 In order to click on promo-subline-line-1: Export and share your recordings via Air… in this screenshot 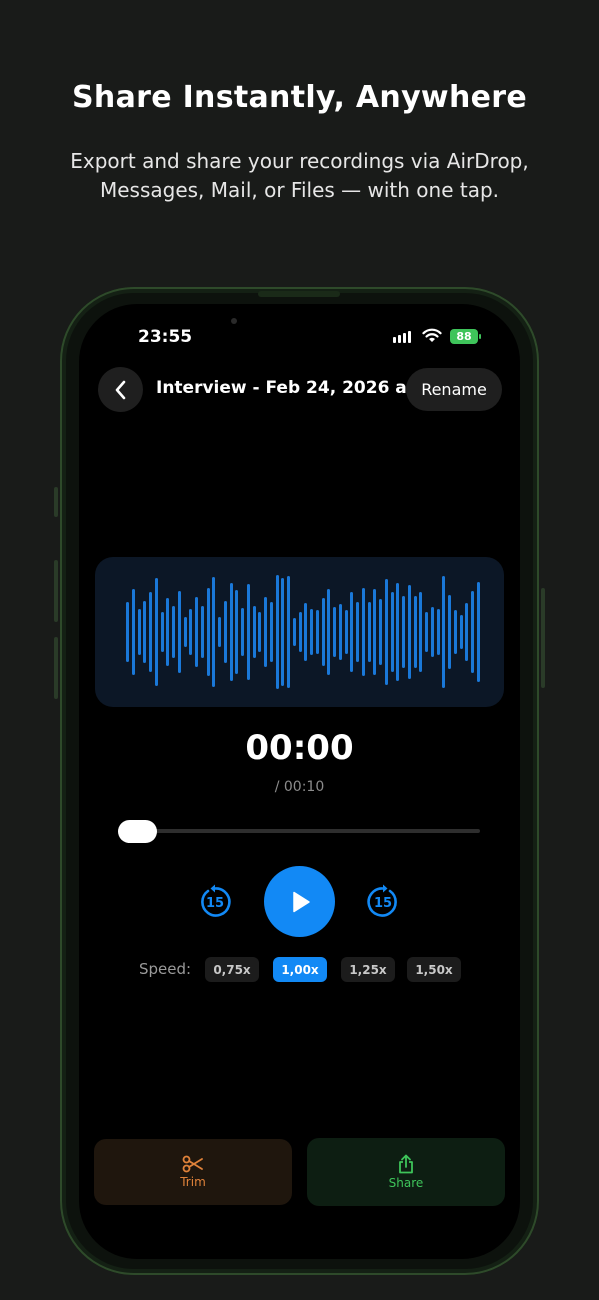, I will do `click(299, 161)`.